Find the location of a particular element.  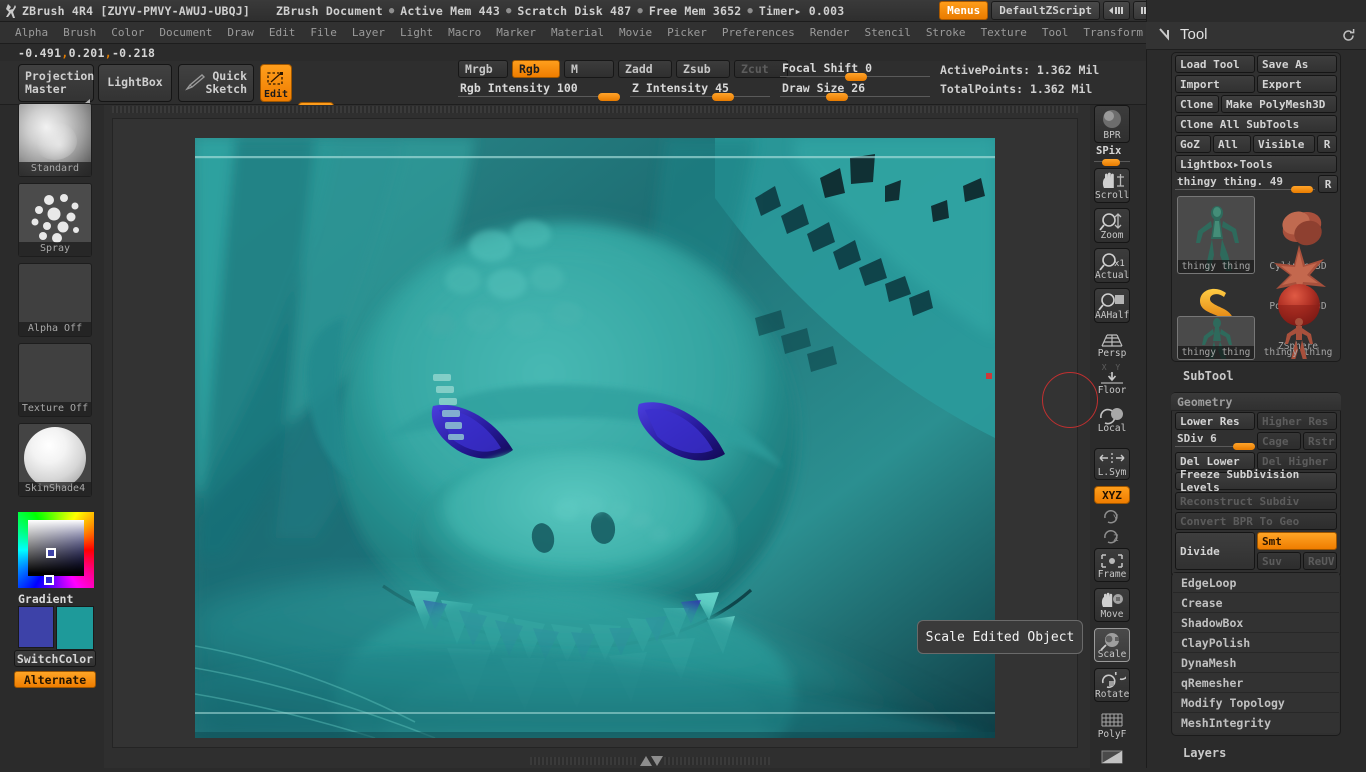

rotate-z-button: Z is located at coordinates (1112, 536).